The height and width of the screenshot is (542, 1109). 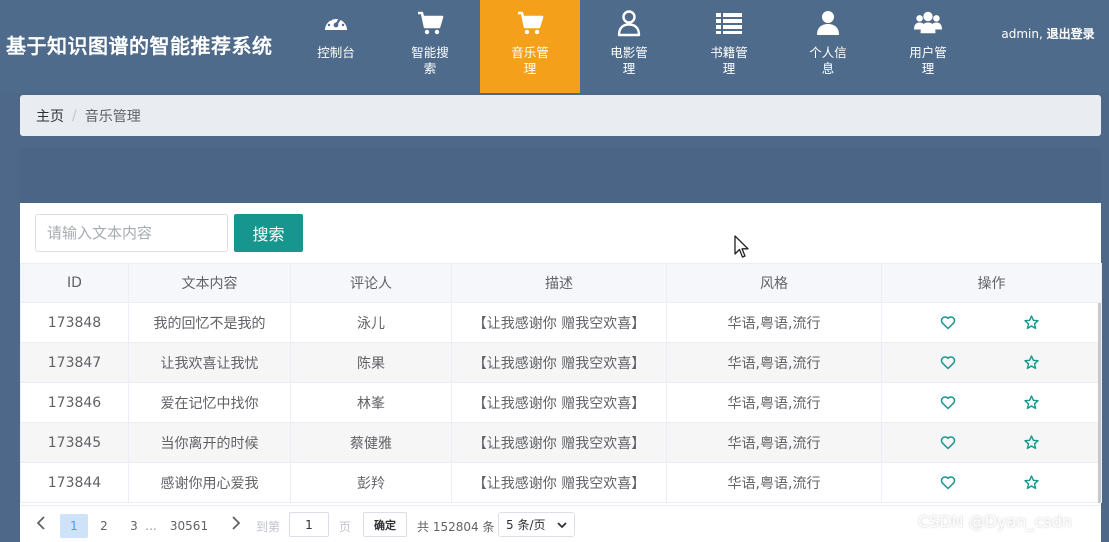 I want to click on cell-id: 173844, so click(x=74, y=482).